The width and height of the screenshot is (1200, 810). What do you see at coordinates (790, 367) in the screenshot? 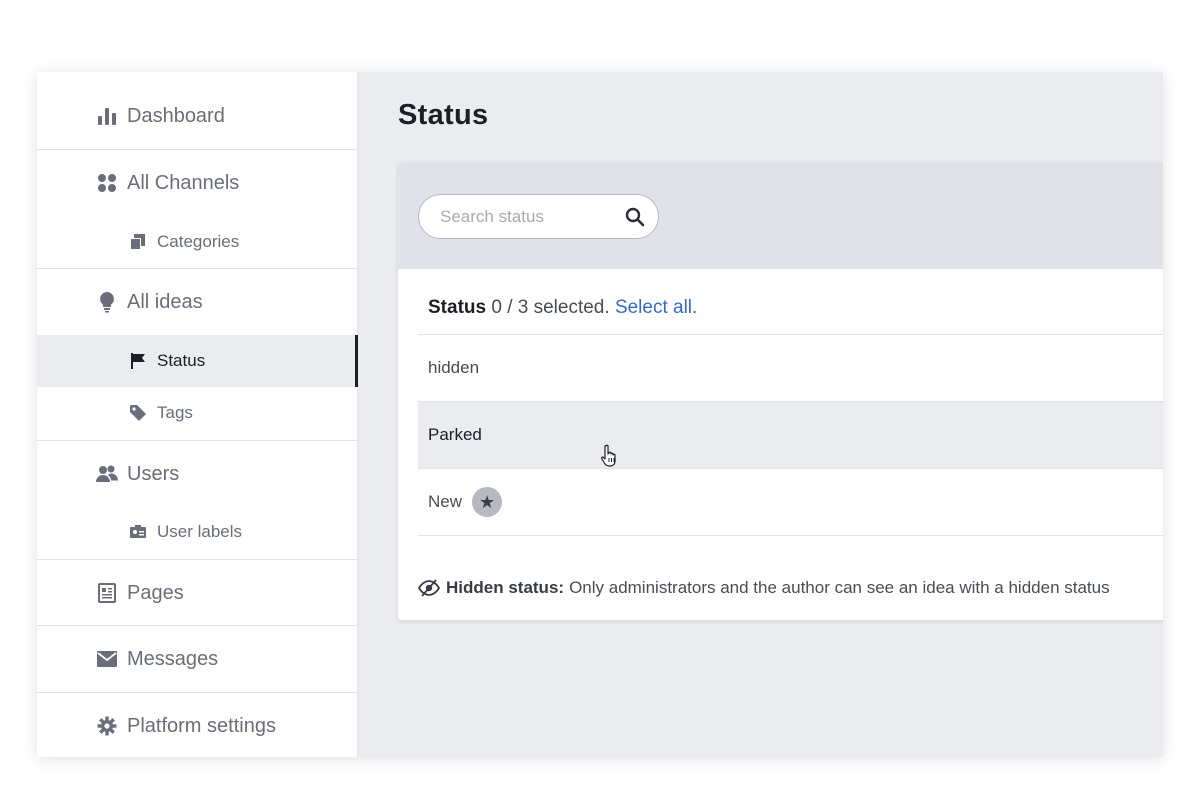
I see `table-row: hidden` at bounding box center [790, 367].